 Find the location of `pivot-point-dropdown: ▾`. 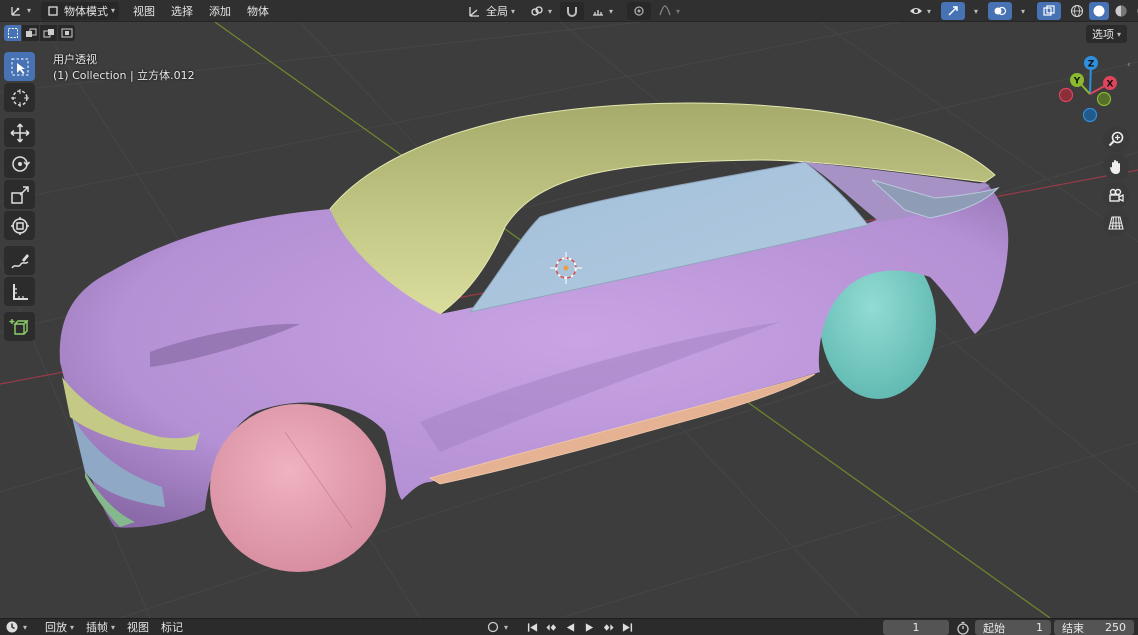

pivot-point-dropdown: ▾ is located at coordinates (540, 11).